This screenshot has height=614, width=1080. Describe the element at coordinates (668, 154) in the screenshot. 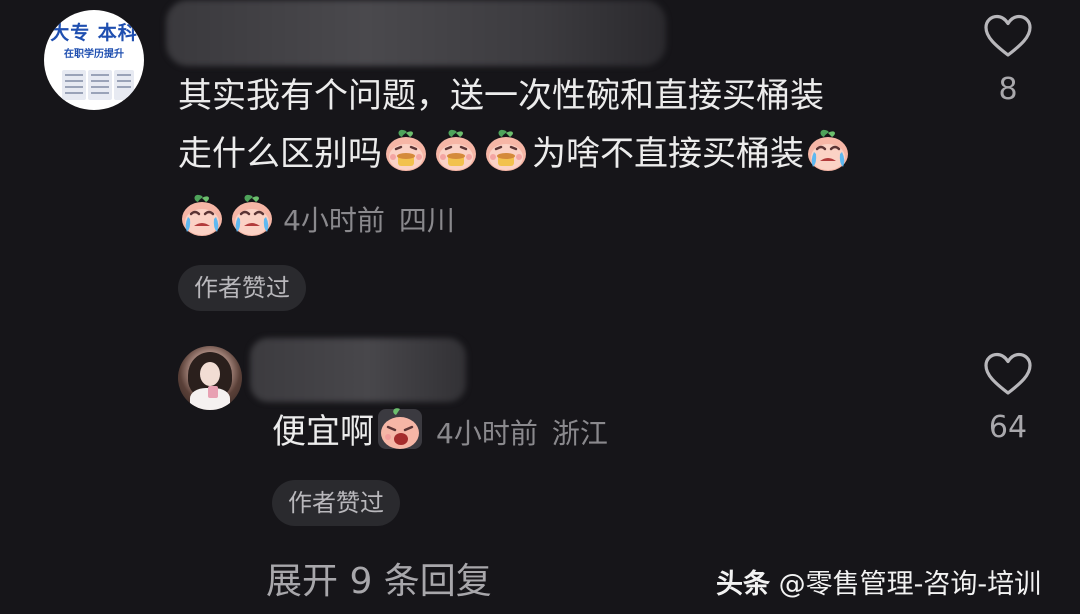

I see `comment-text-segment: 为啥不直接买桶装` at that location.